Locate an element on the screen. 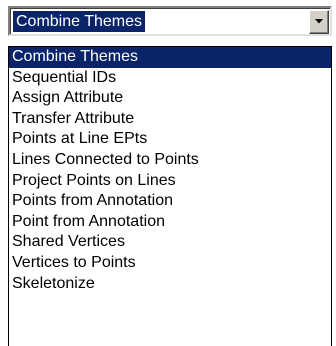  option-project-points-on-lines: Project Points on Lines is located at coordinates (170, 181).